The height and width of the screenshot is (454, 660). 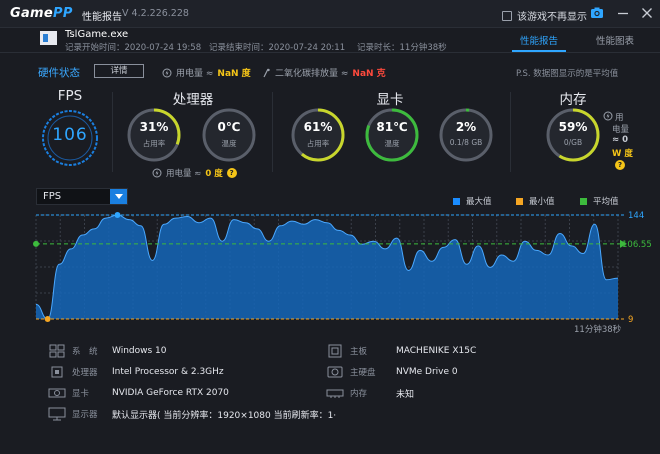 I want to click on gpu-memory-label: 0.1/8 GB, so click(x=466, y=142).